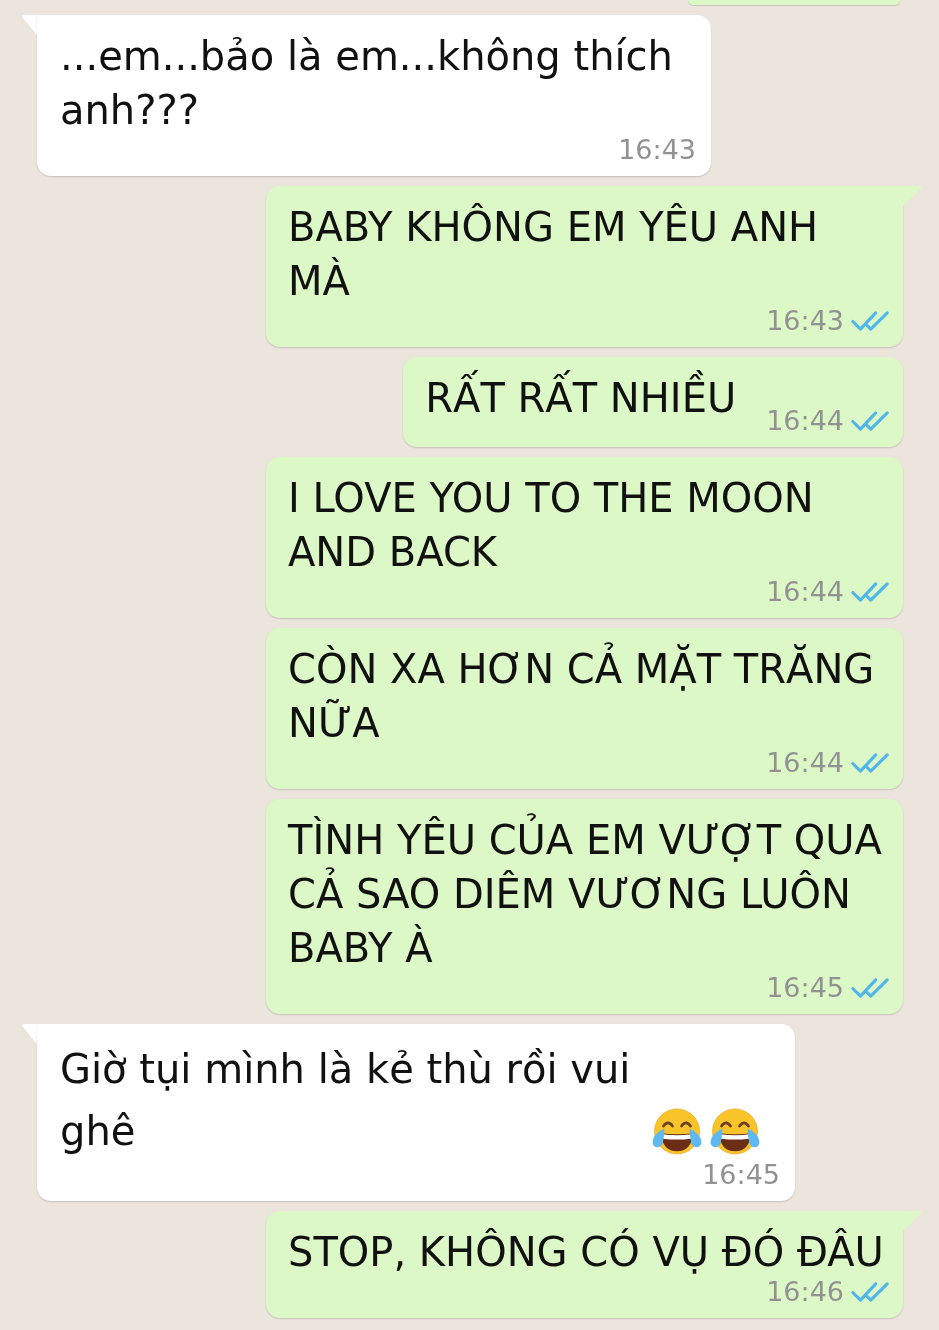 The image size is (939, 1330). I want to click on message-text: I LOVE YOU TO THE MOON AND BACK, so click(551, 525).